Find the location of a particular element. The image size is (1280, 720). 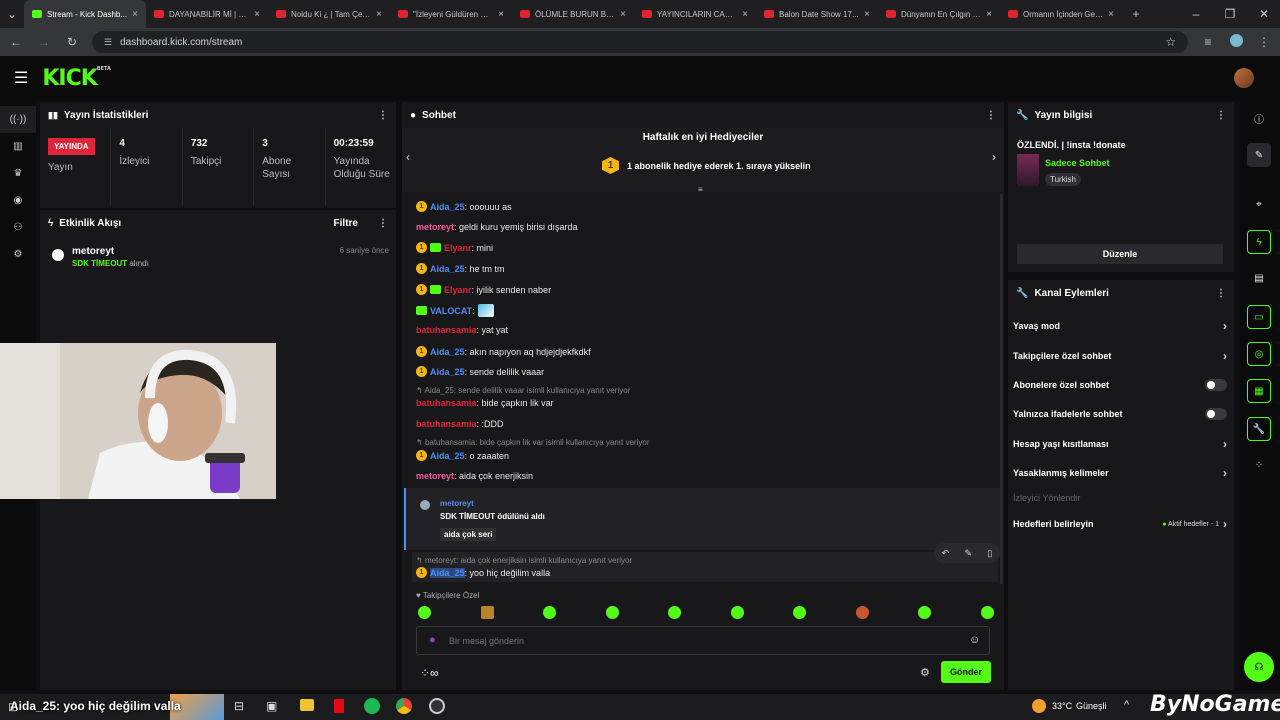

trophy-icon: ♛ is located at coordinates (18, 173).